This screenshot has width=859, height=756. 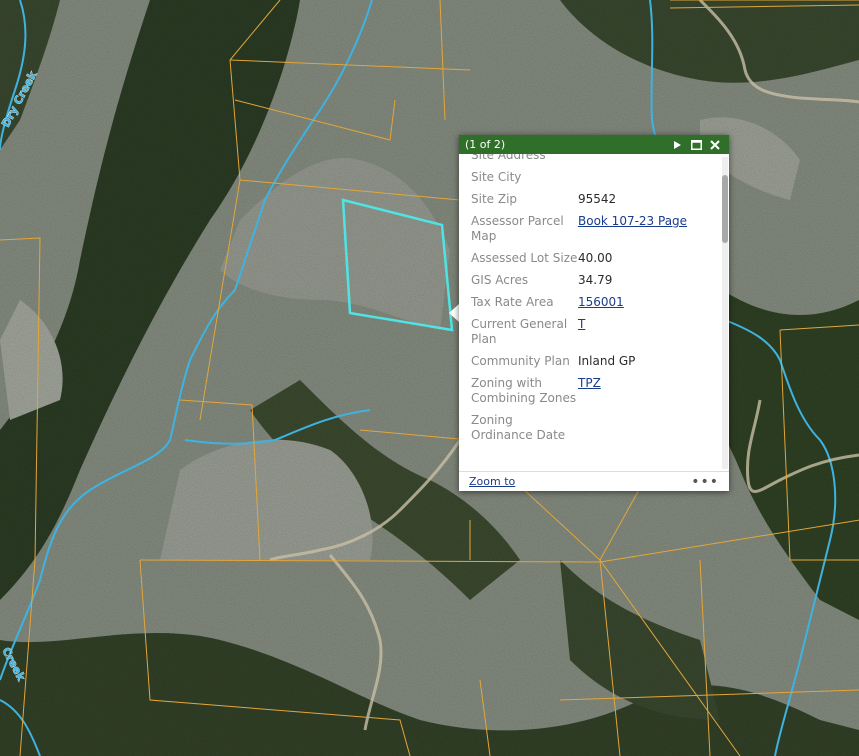 I want to click on attr-label: Site Address, so click(x=508, y=158).